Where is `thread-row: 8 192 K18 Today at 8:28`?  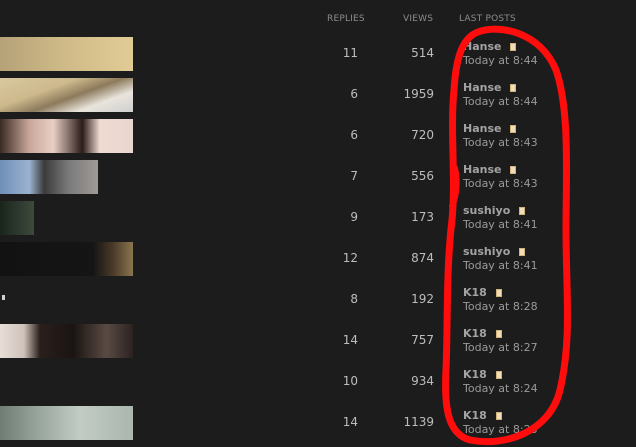
thread-row: 8 192 K18 Today at 8:28 is located at coordinates (318, 303).